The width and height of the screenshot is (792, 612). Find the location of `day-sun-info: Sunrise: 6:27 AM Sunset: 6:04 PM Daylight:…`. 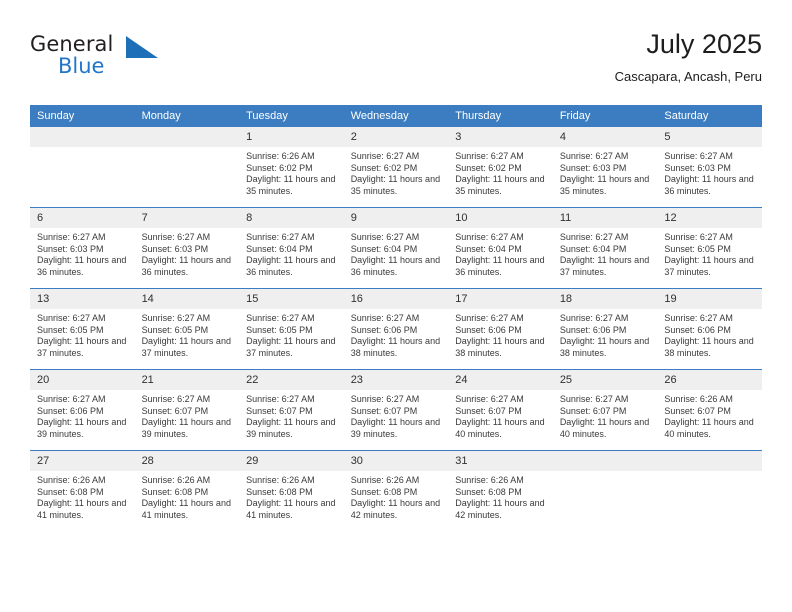

day-sun-info: Sunrise: 6:27 AM Sunset: 6:04 PM Daylight:… is located at coordinates (291, 253).